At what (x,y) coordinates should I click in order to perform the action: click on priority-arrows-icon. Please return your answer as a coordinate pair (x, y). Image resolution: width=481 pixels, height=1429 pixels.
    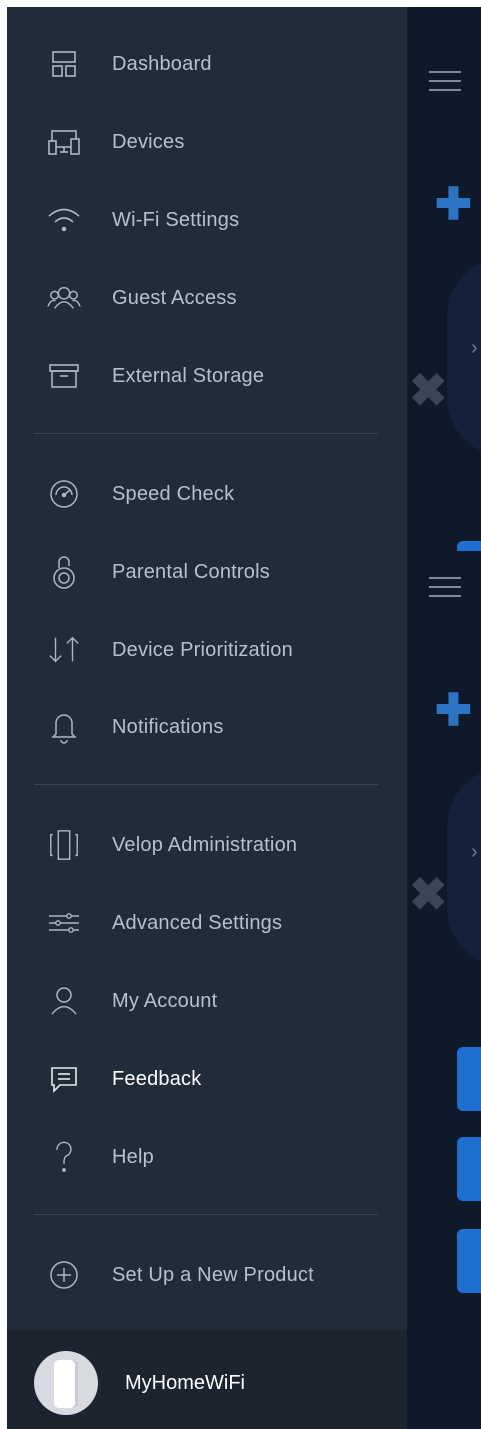
    Looking at the image, I should click on (64, 650).